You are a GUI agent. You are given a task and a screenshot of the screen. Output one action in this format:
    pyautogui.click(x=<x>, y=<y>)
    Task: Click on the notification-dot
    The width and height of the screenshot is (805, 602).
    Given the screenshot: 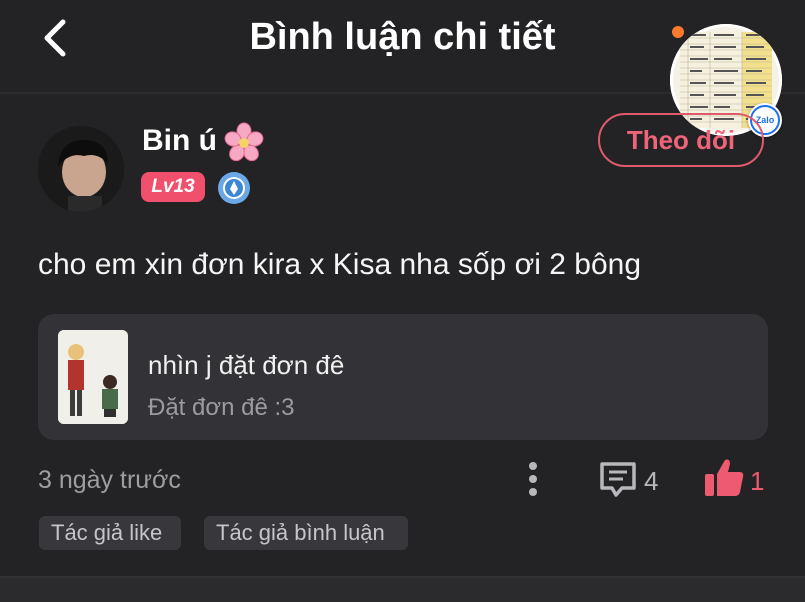 What is the action you would take?
    pyautogui.click(x=678, y=32)
    